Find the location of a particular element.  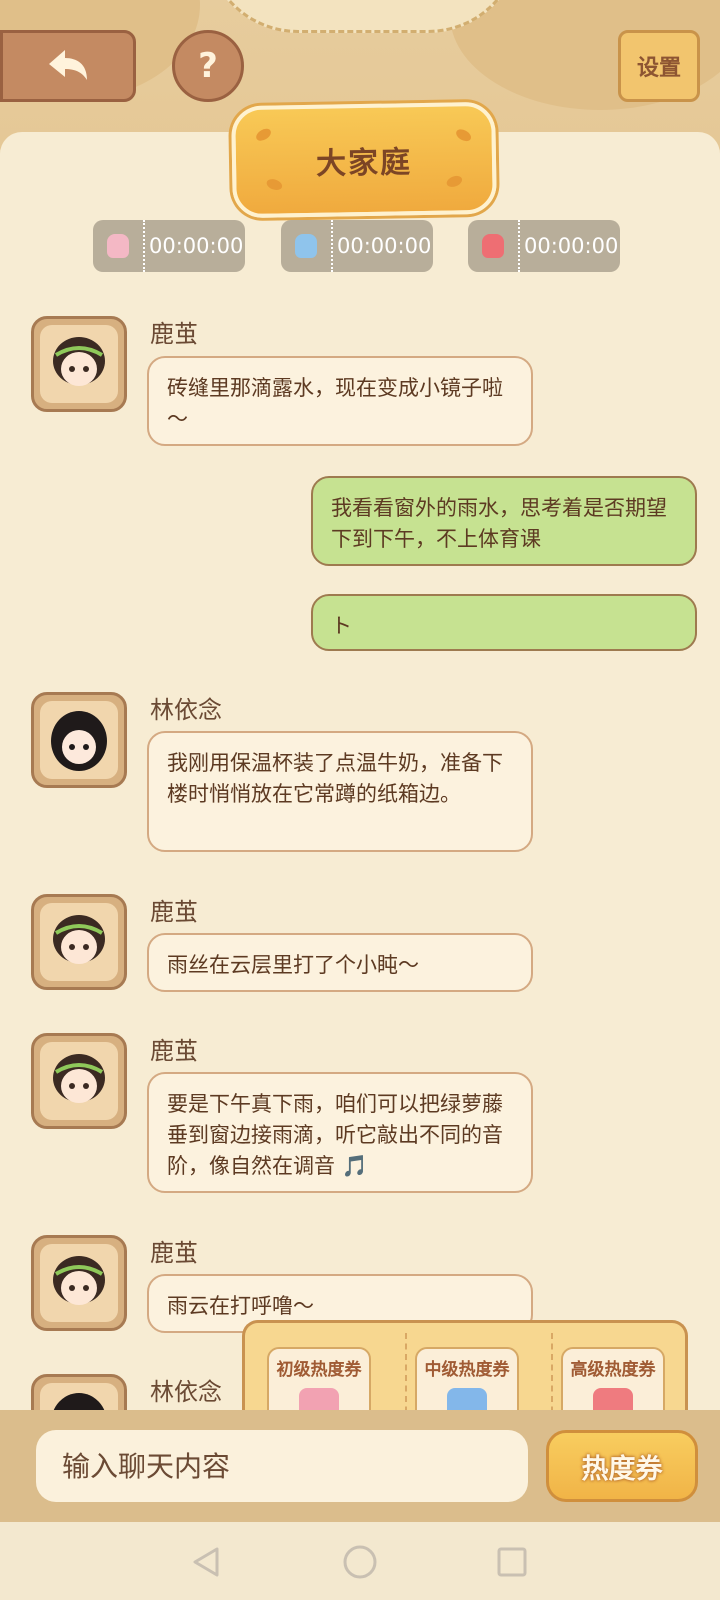

coupon-label: 中级热度券 is located at coordinates (467, 1370).